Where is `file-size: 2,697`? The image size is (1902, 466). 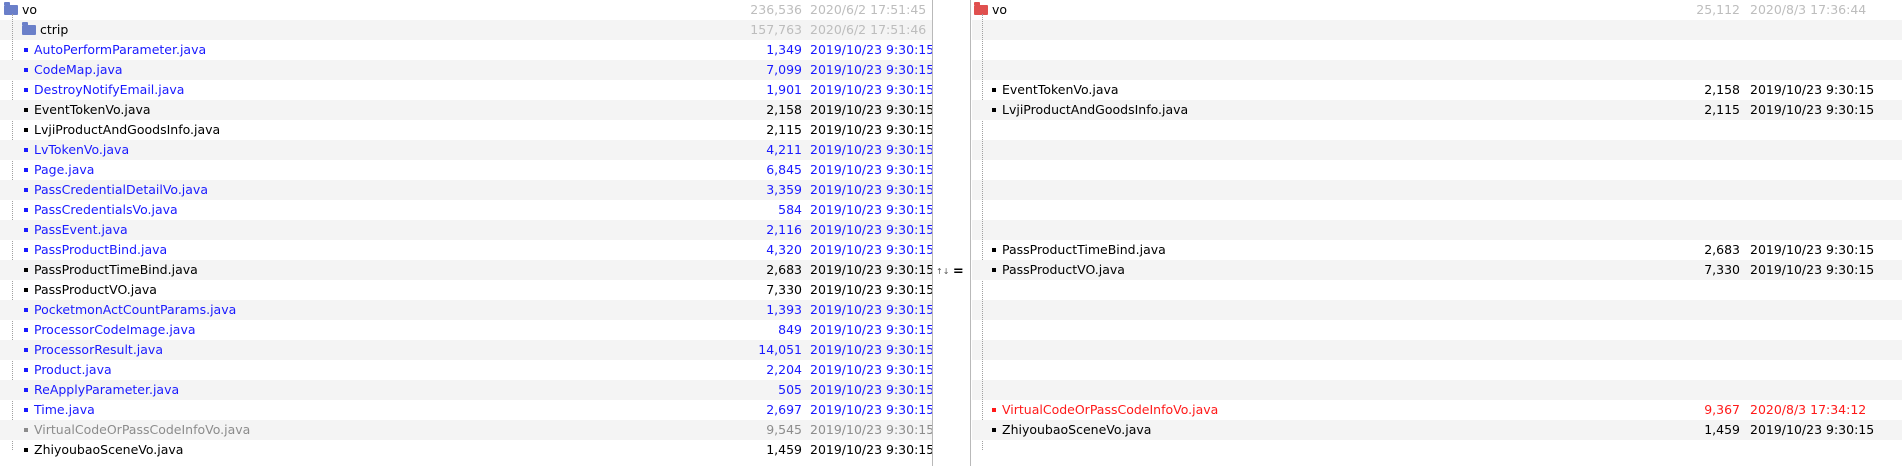 file-size: 2,697 is located at coordinates (784, 409).